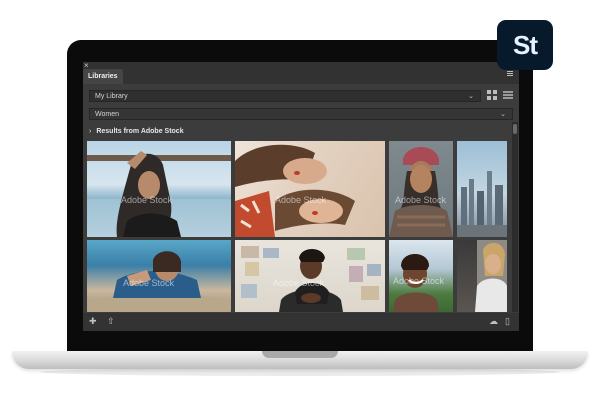  What do you see at coordinates (525, 45) in the screenshot?
I see `stock-app-icon: St` at bounding box center [525, 45].